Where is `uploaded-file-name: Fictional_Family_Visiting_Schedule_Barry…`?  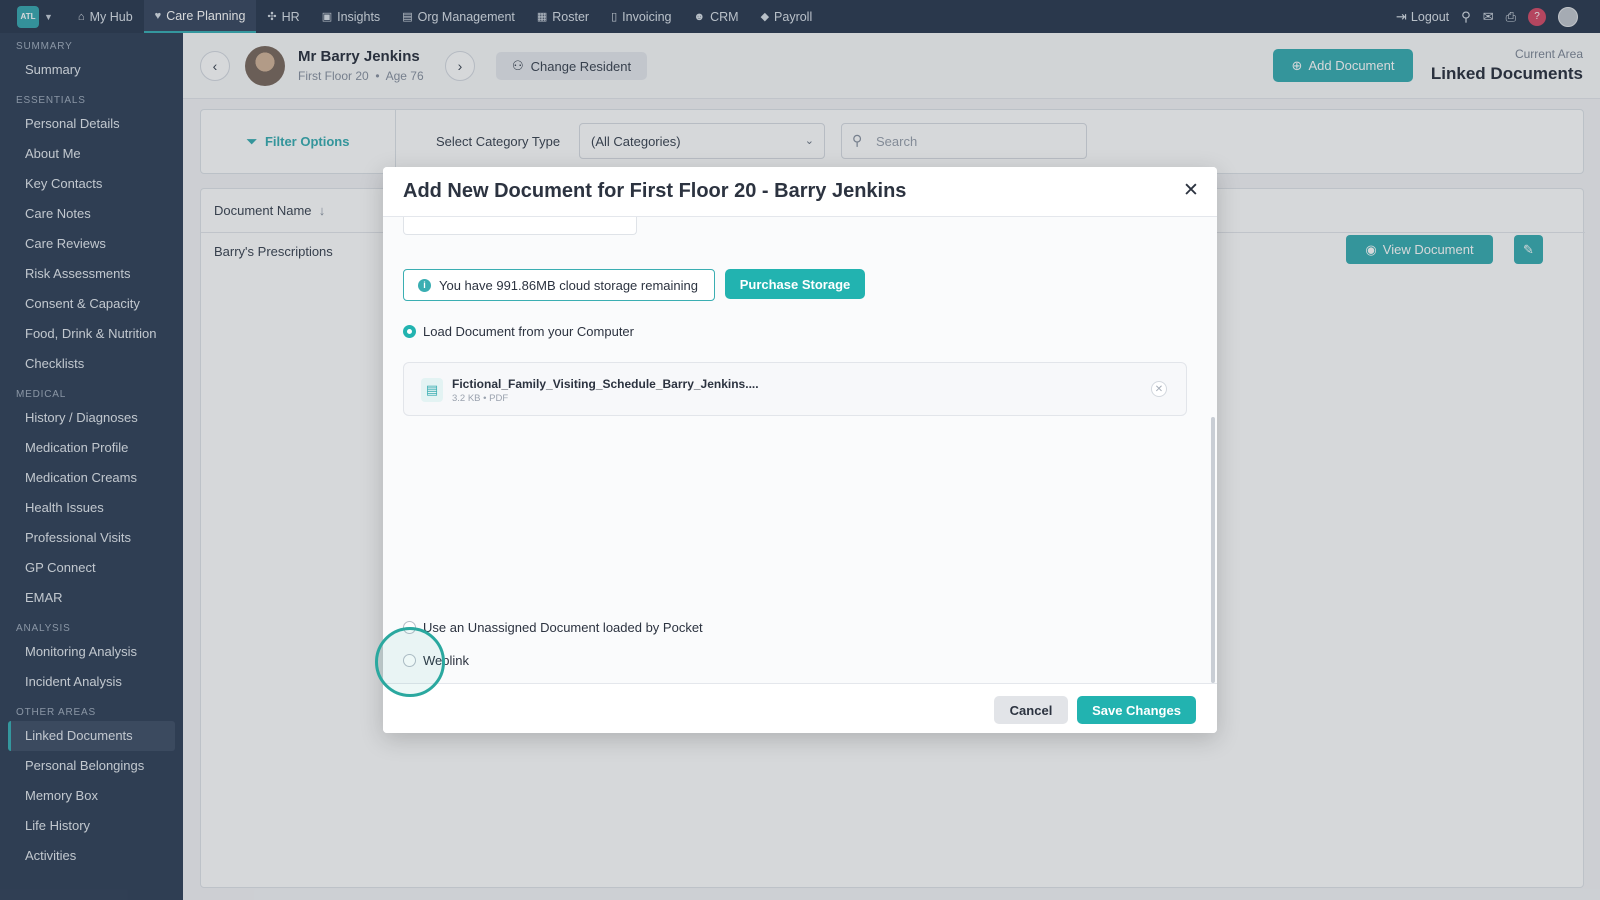 uploaded-file-name: Fictional_Family_Visiting_Schedule_Barry… is located at coordinates (605, 384).